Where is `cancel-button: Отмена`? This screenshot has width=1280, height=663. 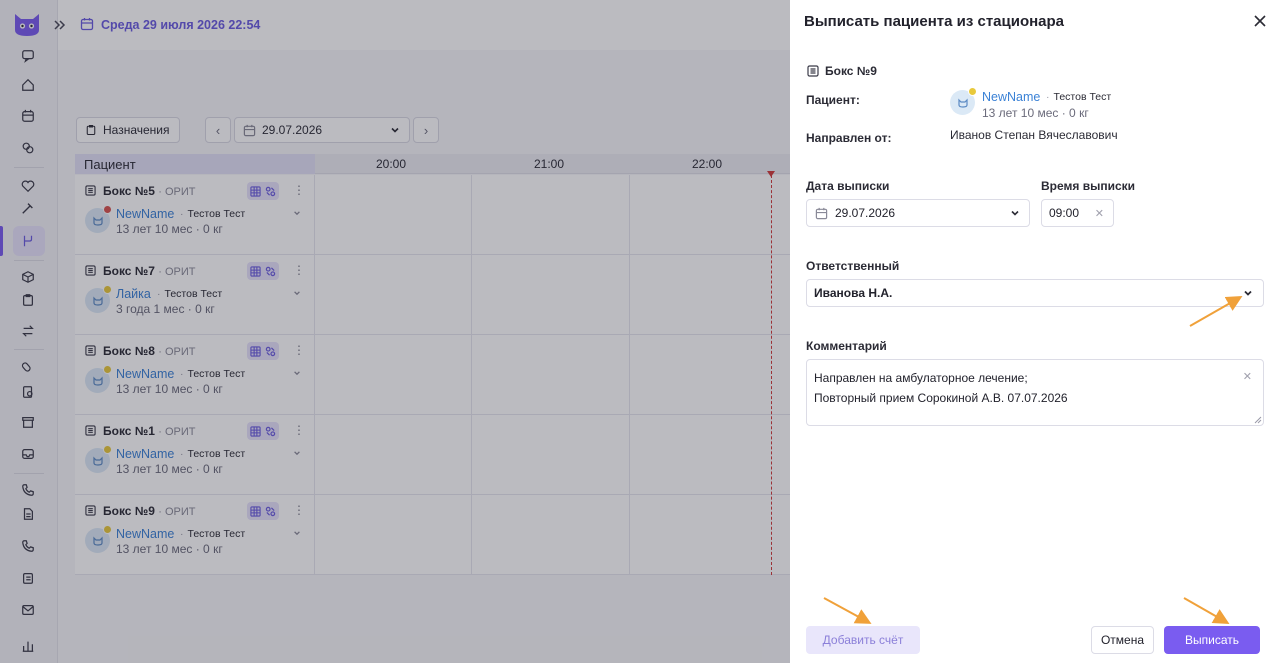
cancel-button: Отмена is located at coordinates (1122, 640).